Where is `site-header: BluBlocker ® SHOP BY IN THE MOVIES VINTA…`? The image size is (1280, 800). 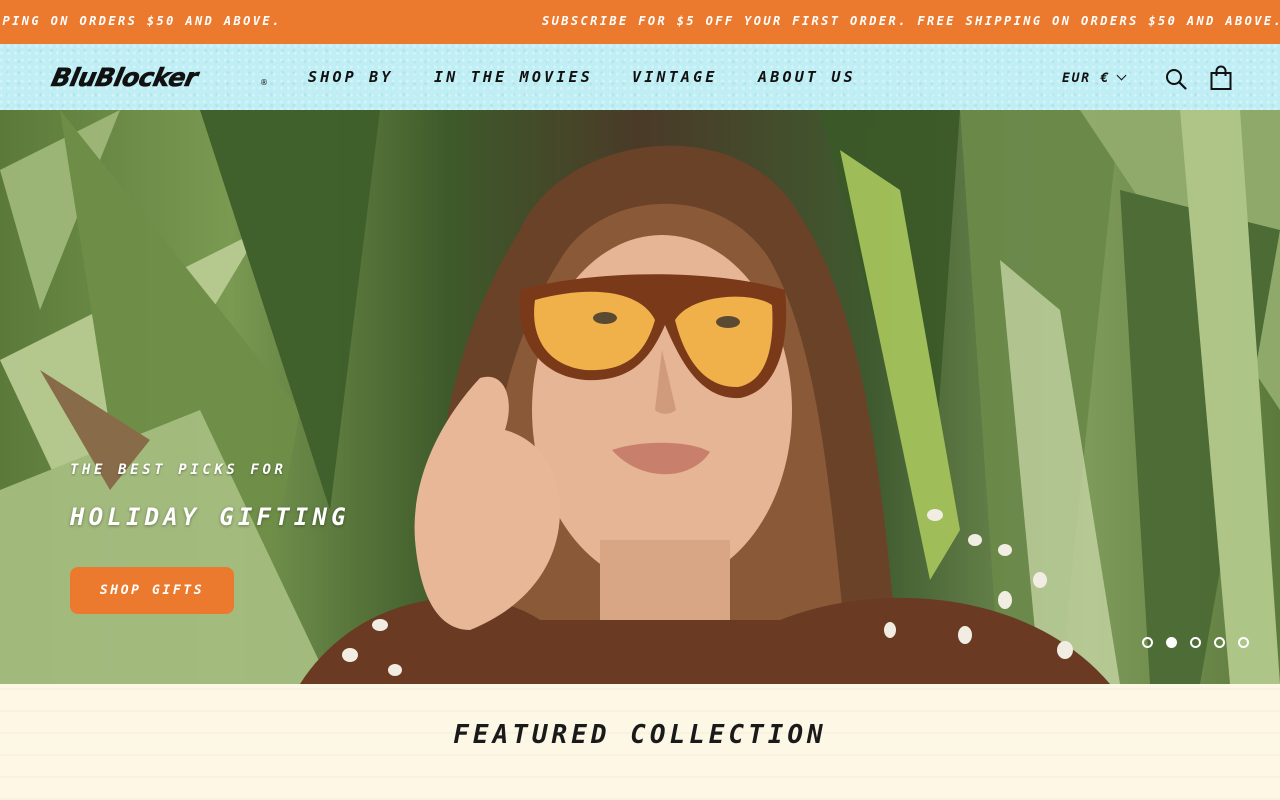 site-header: BluBlocker ® SHOP BY IN THE MOVIES VINTA… is located at coordinates (640, 77).